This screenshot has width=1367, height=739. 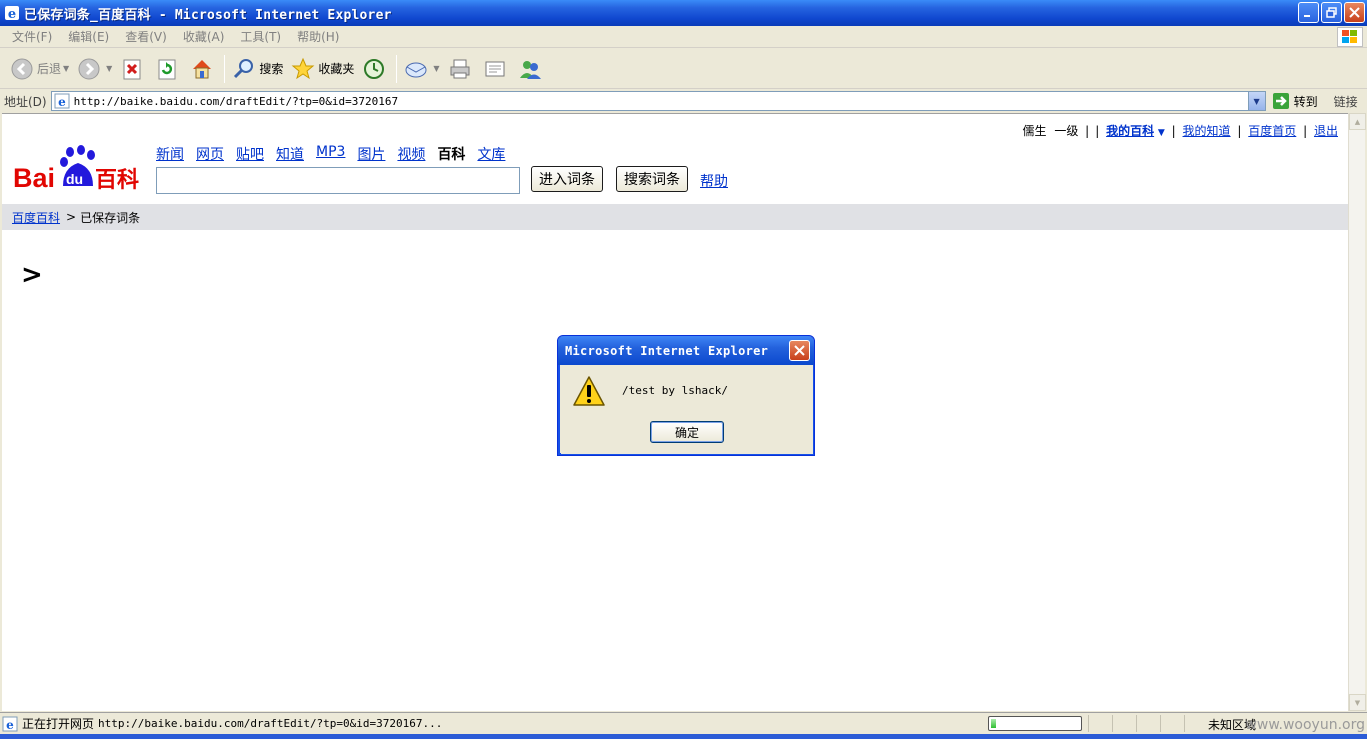 I want to click on stop-icon, so click(x=132, y=69).